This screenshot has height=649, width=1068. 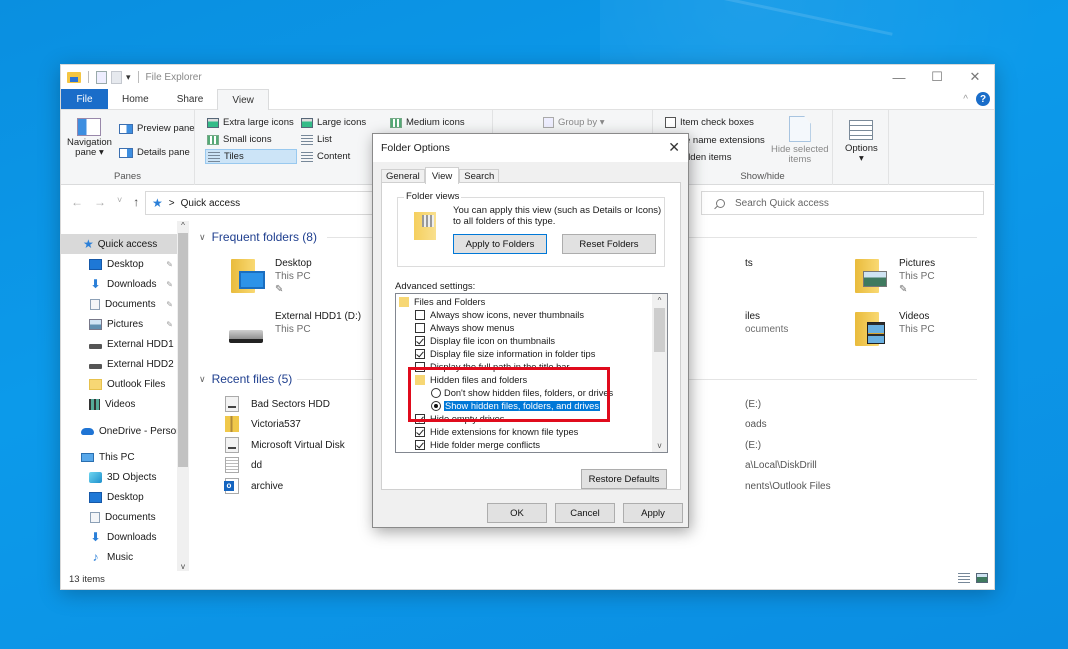 I want to click on up-button: ↑, so click(x=136, y=202).